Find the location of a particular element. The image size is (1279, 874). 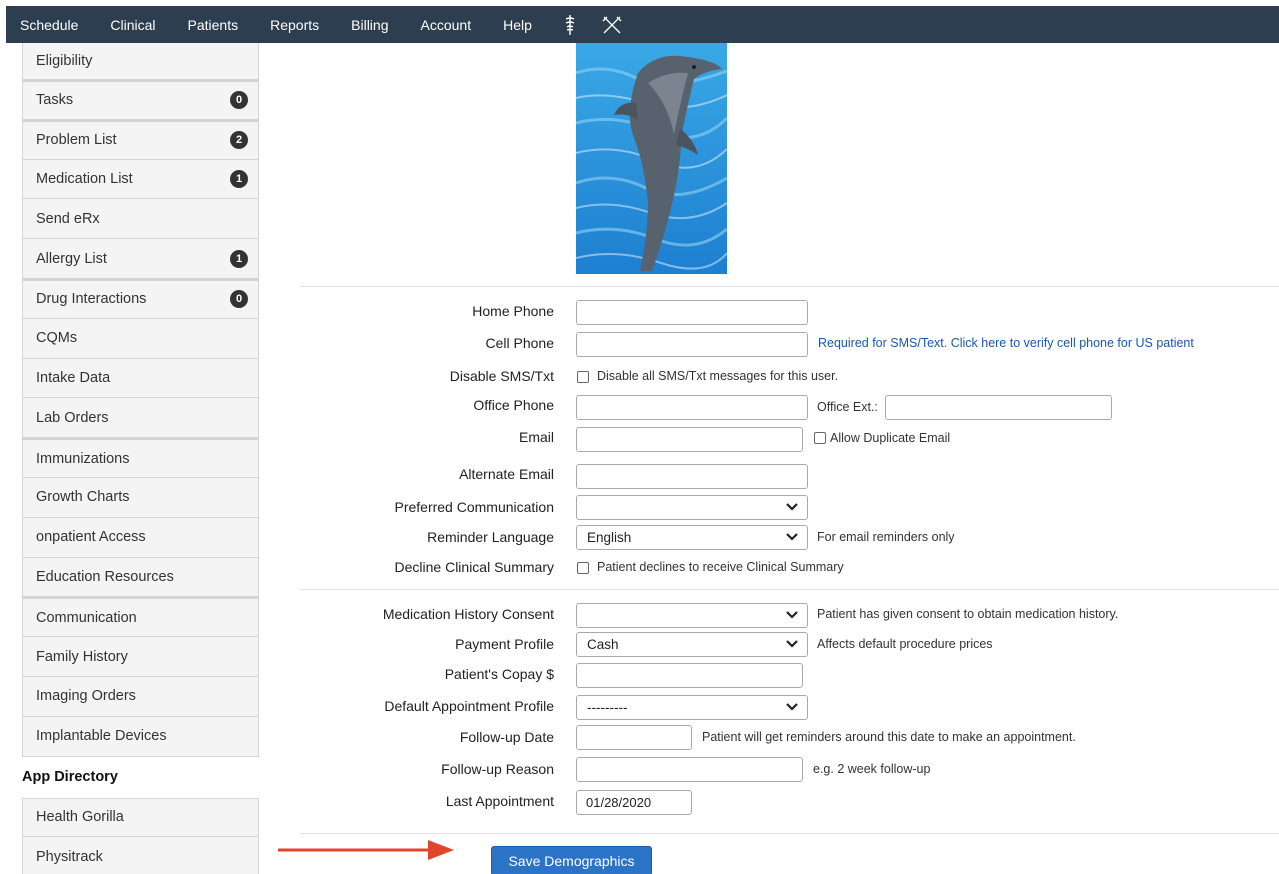

last-appointment-input is located at coordinates (634, 802).